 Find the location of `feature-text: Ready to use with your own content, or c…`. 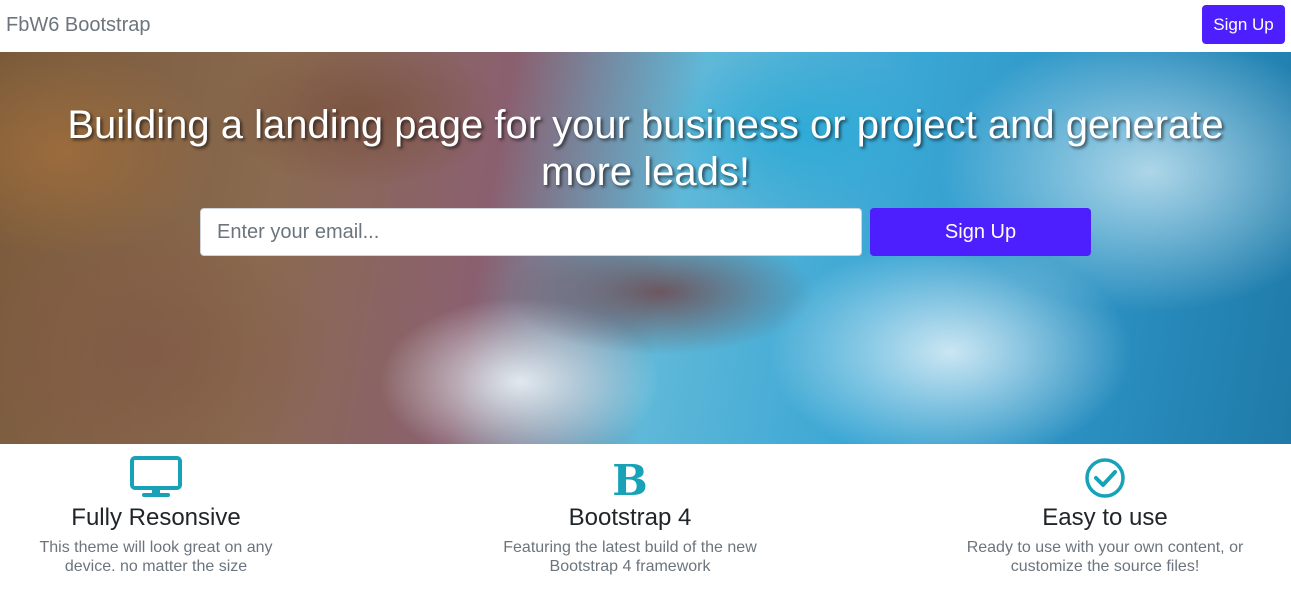

feature-text: Ready to use with your own content, or c… is located at coordinates (1105, 557).